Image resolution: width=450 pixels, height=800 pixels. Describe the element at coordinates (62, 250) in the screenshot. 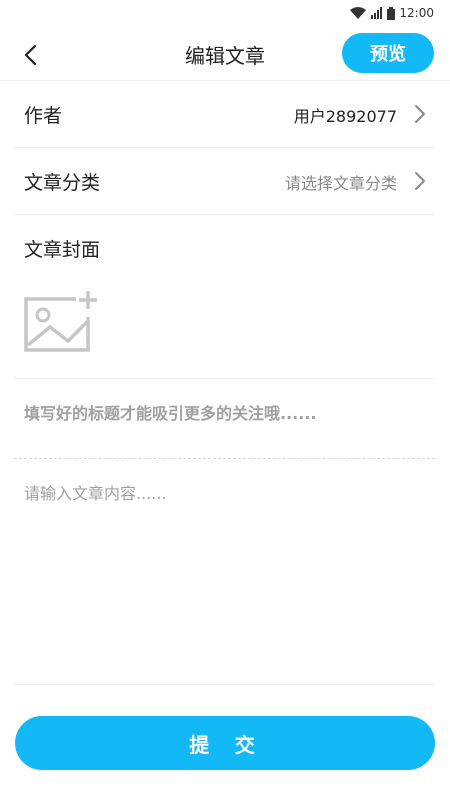

I see `cover-label: 文章封面` at that location.